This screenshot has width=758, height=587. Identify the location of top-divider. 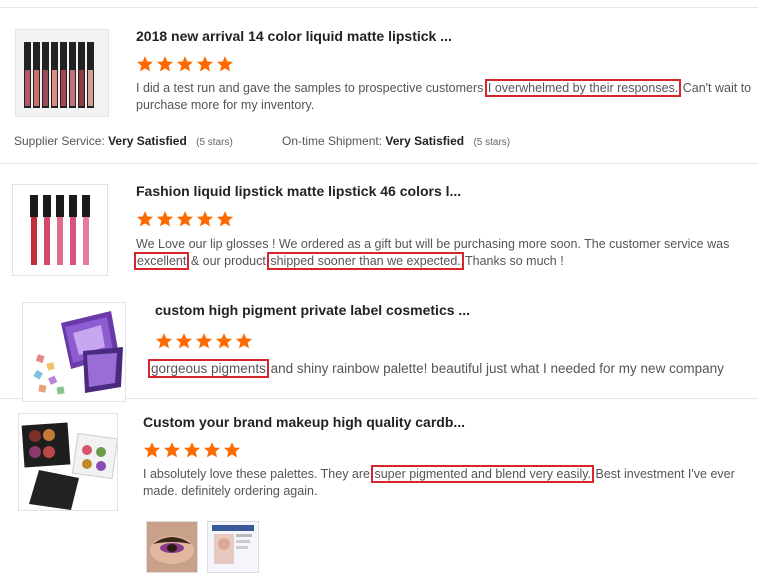
(379, 7).